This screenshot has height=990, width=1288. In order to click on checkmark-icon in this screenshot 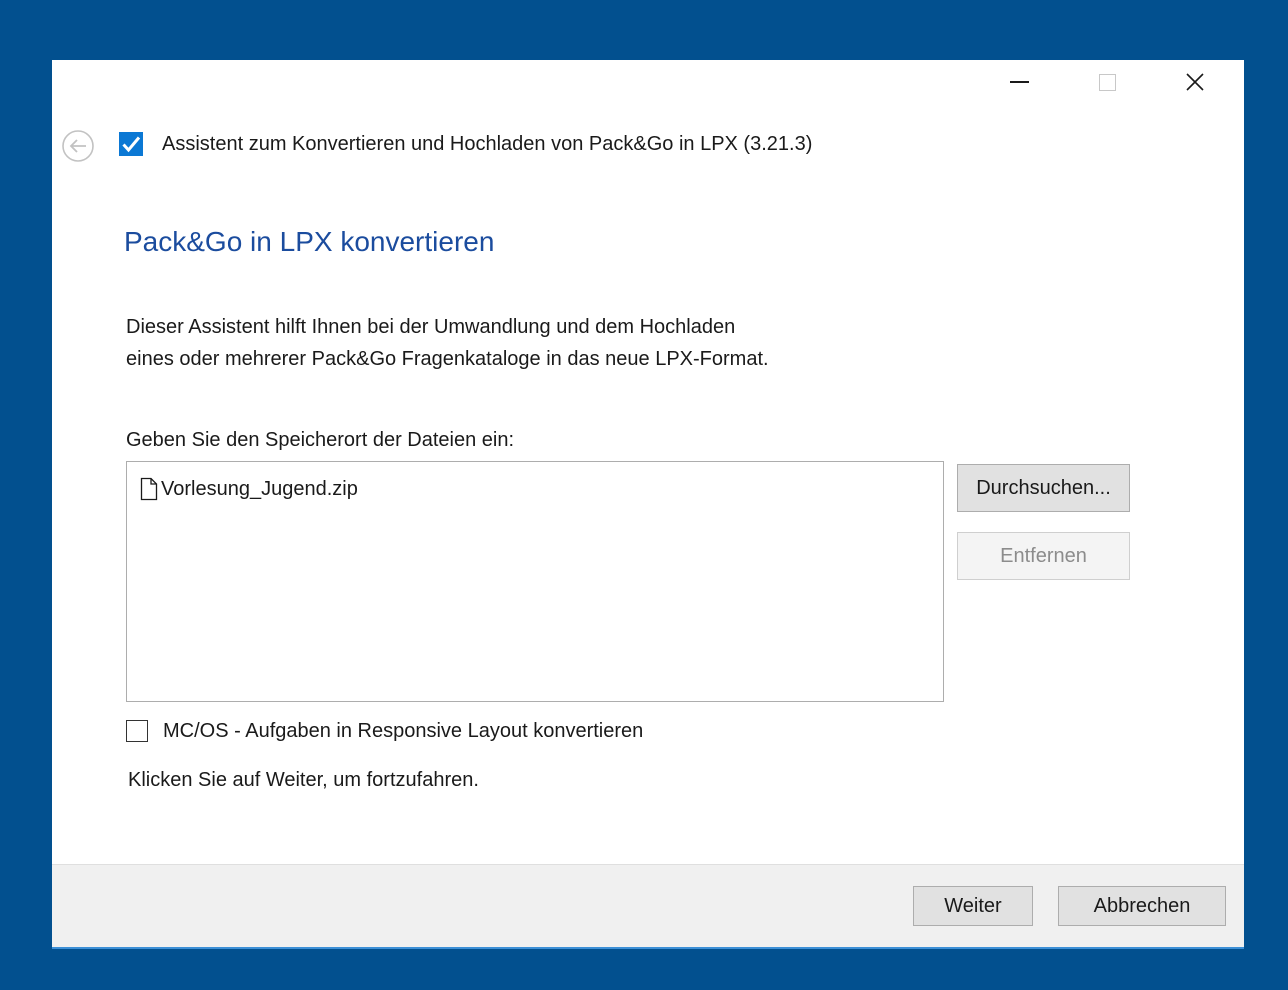, I will do `click(131, 144)`.